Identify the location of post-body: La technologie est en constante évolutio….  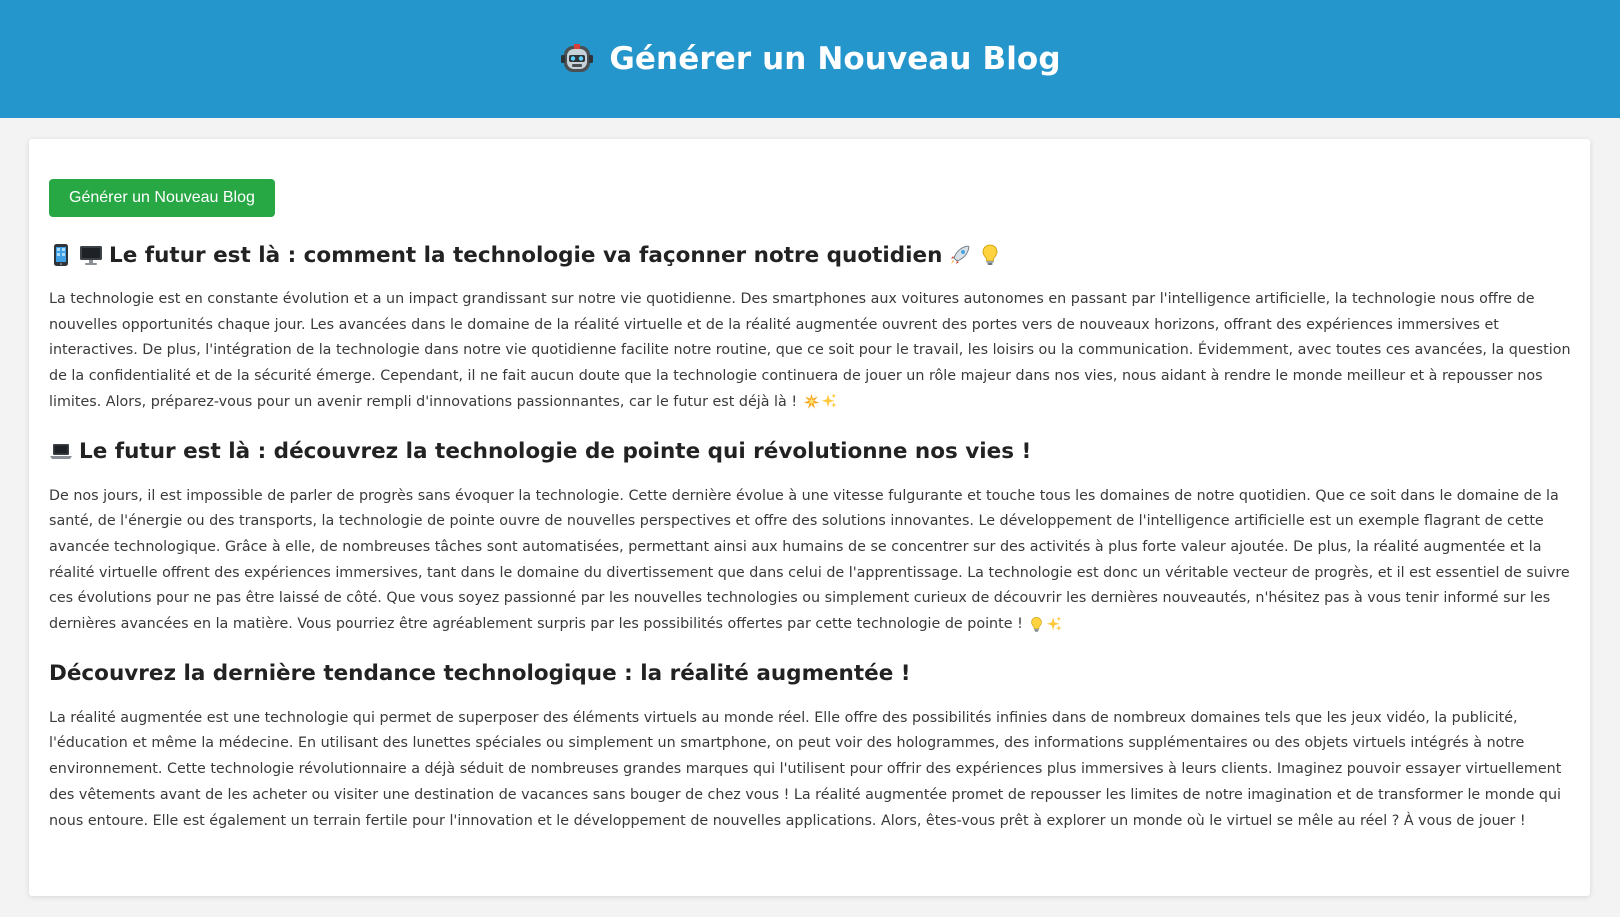
(810, 351).